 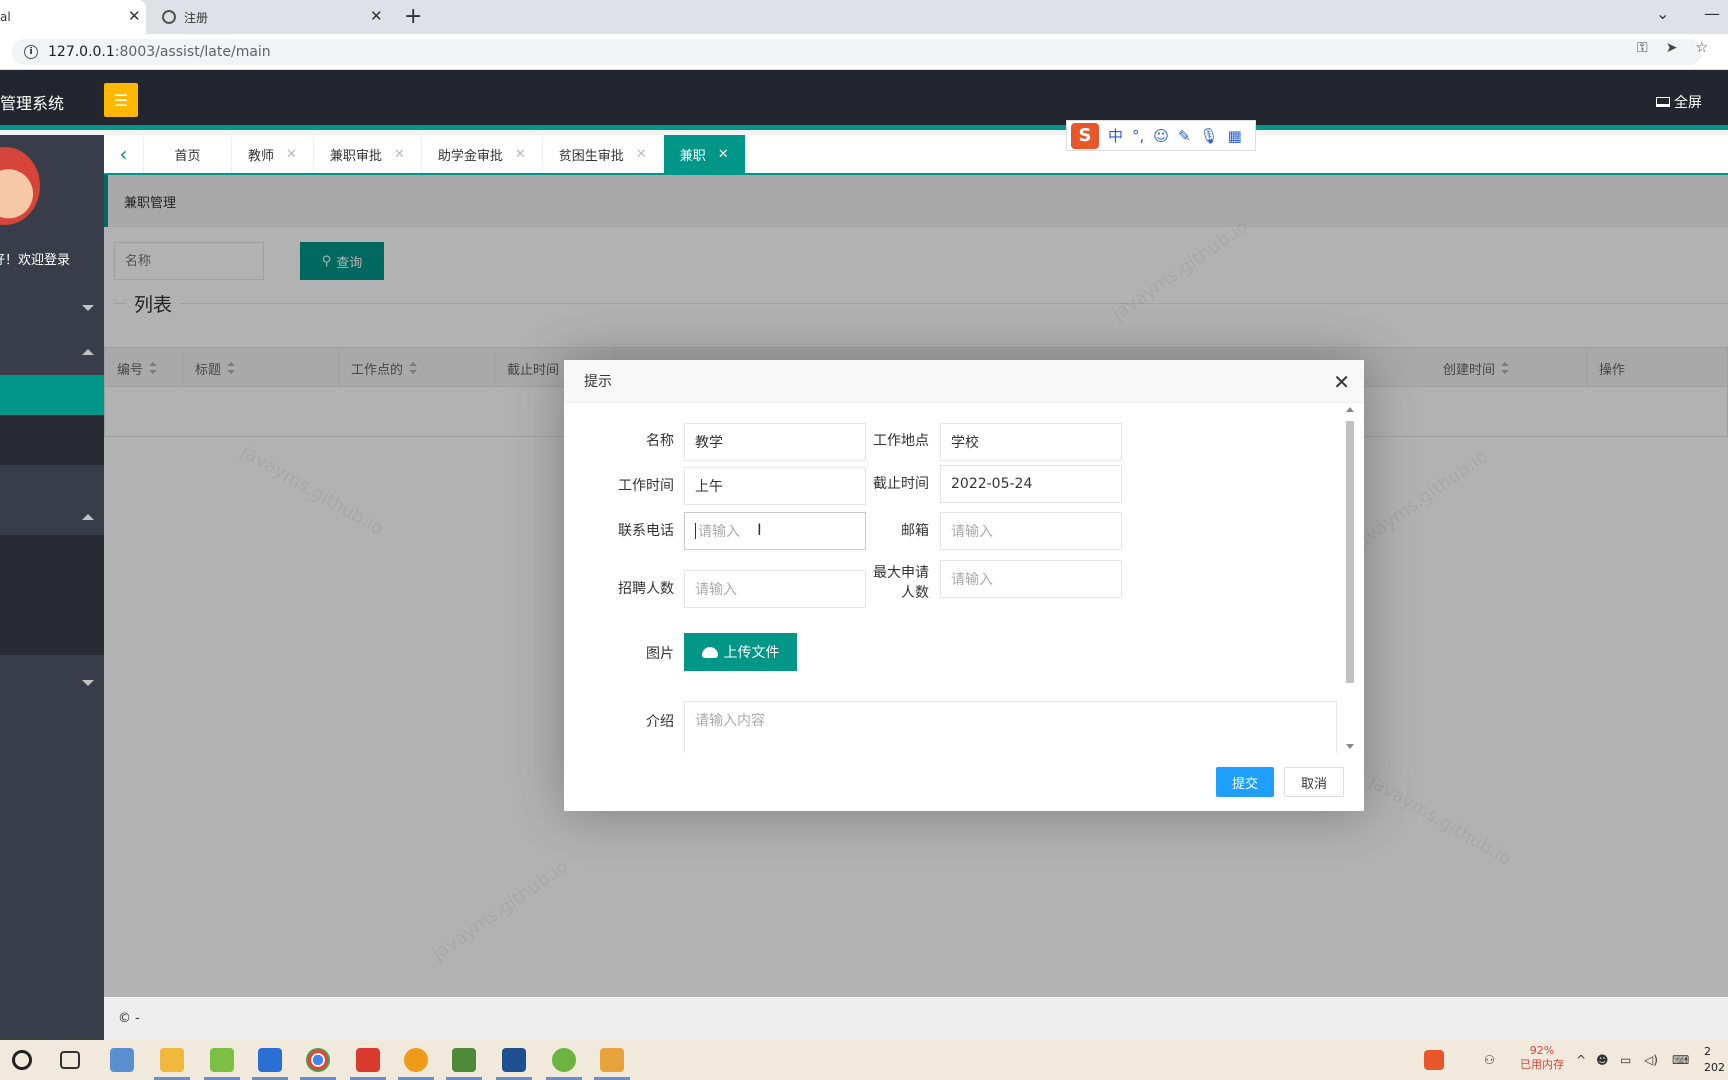 I want to click on tab-home: 首页, so click(x=188, y=154).